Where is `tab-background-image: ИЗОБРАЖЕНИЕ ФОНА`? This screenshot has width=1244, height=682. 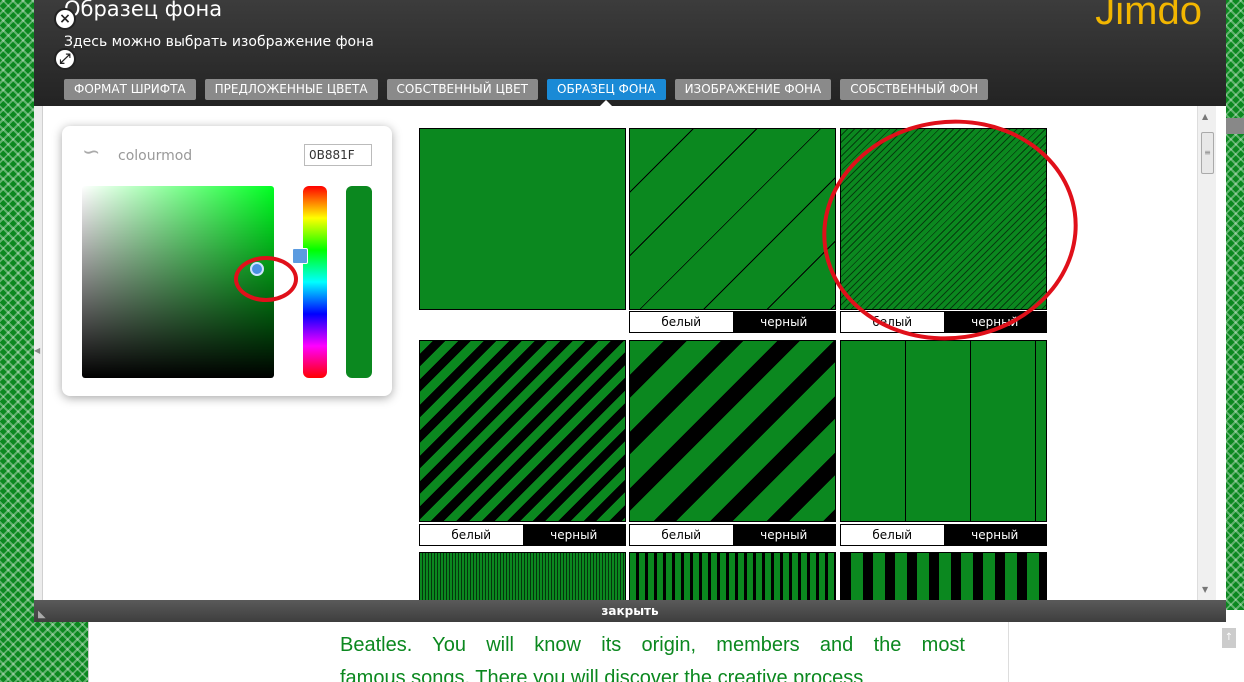
tab-background-image: ИЗОБРАЖЕНИЕ ФОНА is located at coordinates (753, 89).